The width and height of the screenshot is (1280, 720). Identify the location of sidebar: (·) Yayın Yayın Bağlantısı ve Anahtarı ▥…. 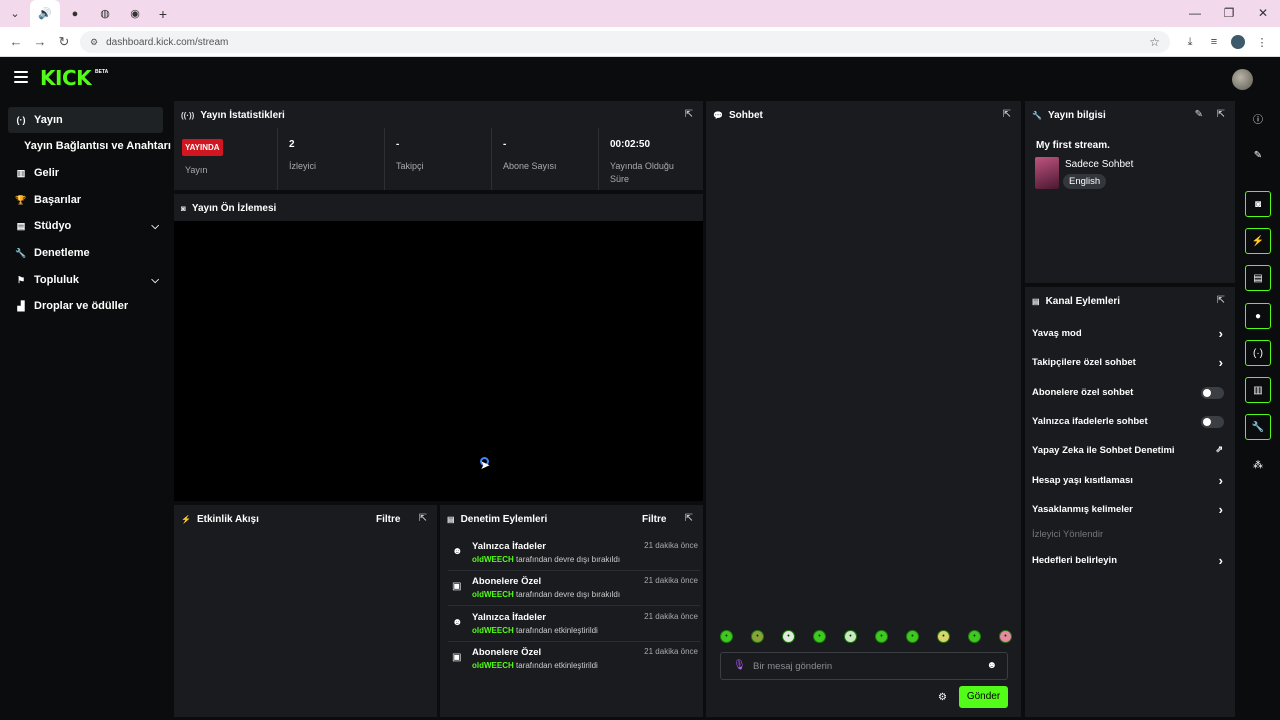
(85, 410).